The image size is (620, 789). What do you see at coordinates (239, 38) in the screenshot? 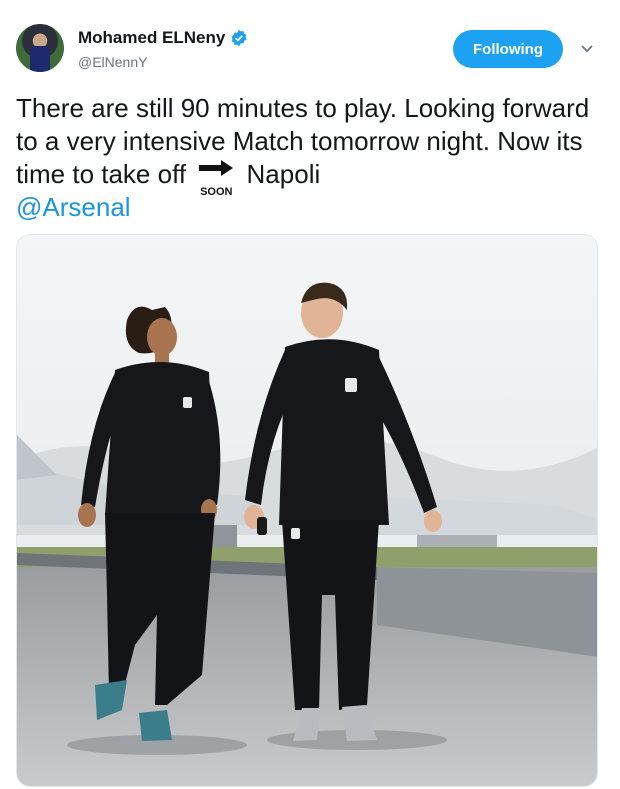
I see `verified-badge-icon` at bounding box center [239, 38].